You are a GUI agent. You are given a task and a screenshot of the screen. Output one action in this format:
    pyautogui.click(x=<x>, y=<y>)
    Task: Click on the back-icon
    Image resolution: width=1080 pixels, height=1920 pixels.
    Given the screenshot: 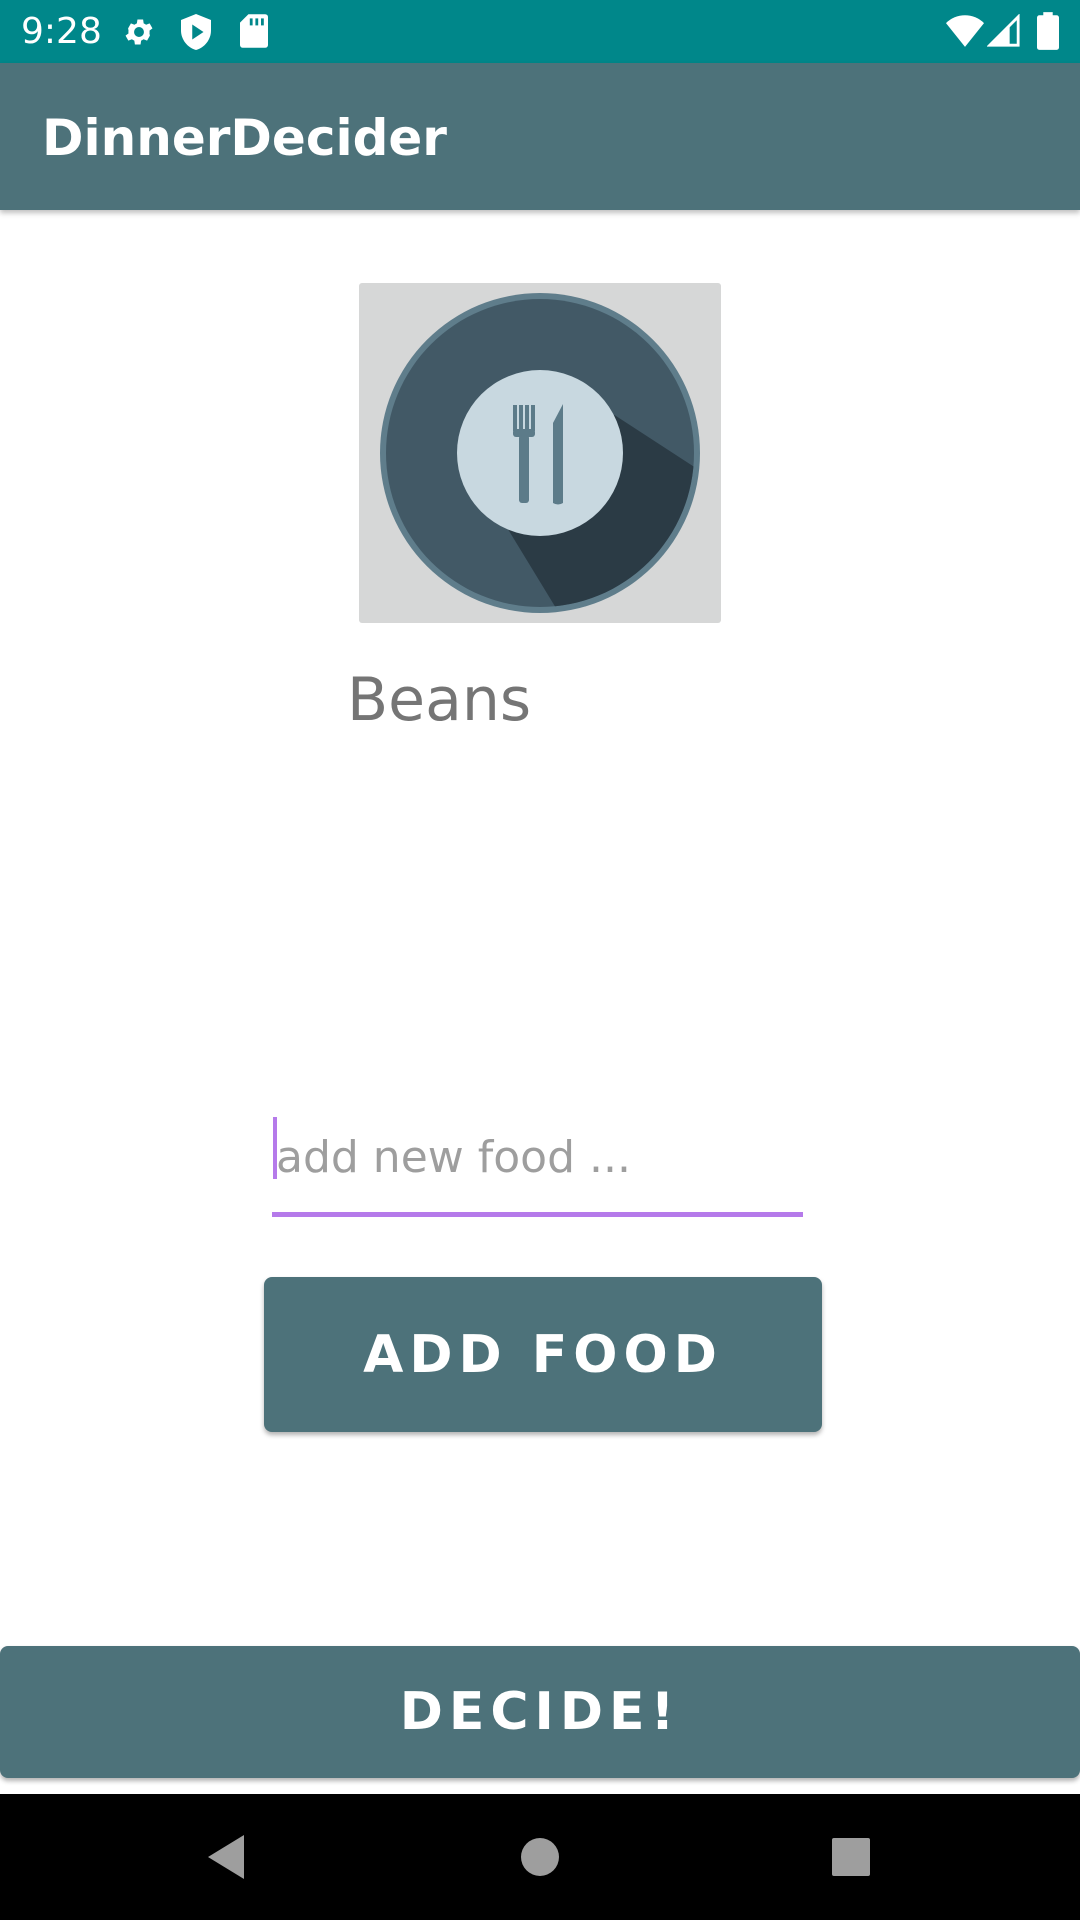 What is the action you would take?
    pyautogui.click(x=226, y=1857)
    